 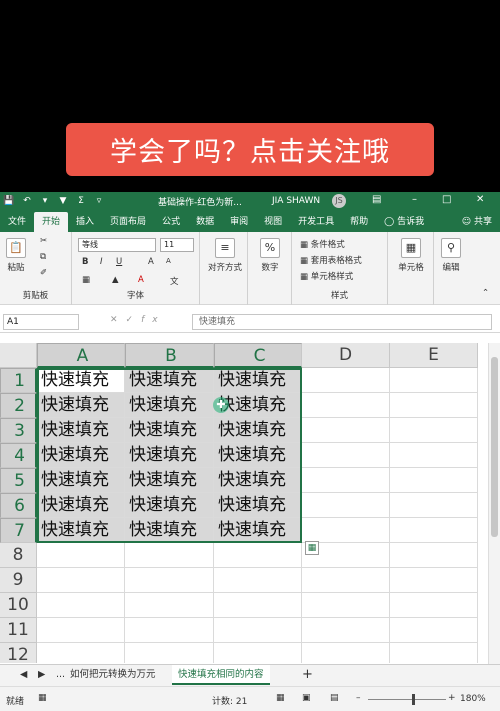 What do you see at coordinates (434, 380) in the screenshot?
I see `cell-e1` at bounding box center [434, 380].